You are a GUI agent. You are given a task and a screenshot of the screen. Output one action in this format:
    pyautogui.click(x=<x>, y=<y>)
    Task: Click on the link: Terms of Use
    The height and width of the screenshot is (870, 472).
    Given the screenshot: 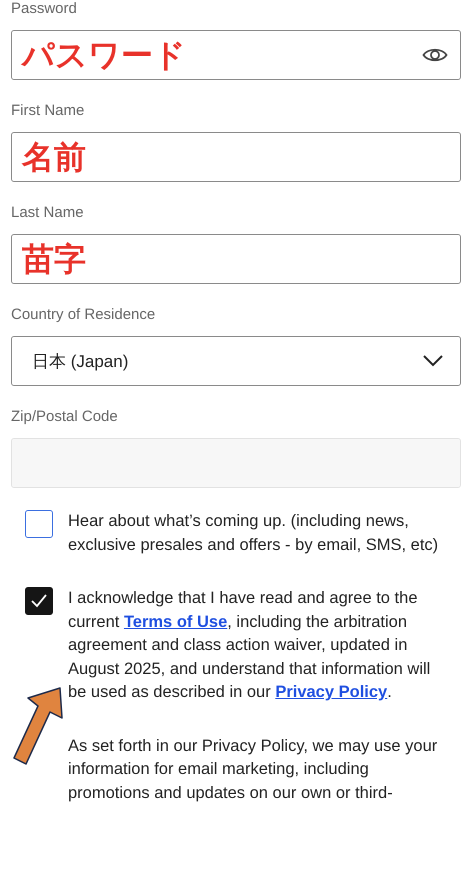 What is the action you would take?
    pyautogui.click(x=176, y=621)
    